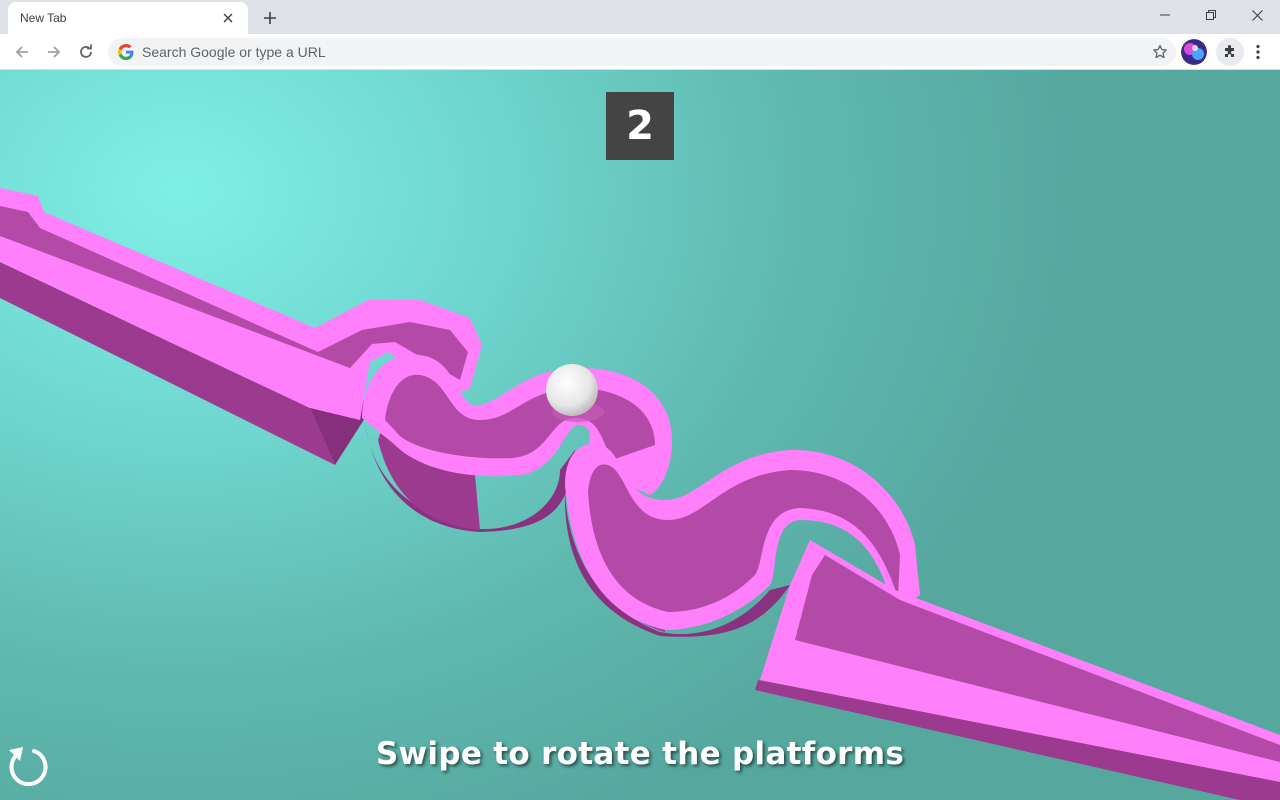 This screenshot has width=1280, height=800. Describe the element at coordinates (43, 18) in the screenshot. I see `tab-title: New Tab` at that location.